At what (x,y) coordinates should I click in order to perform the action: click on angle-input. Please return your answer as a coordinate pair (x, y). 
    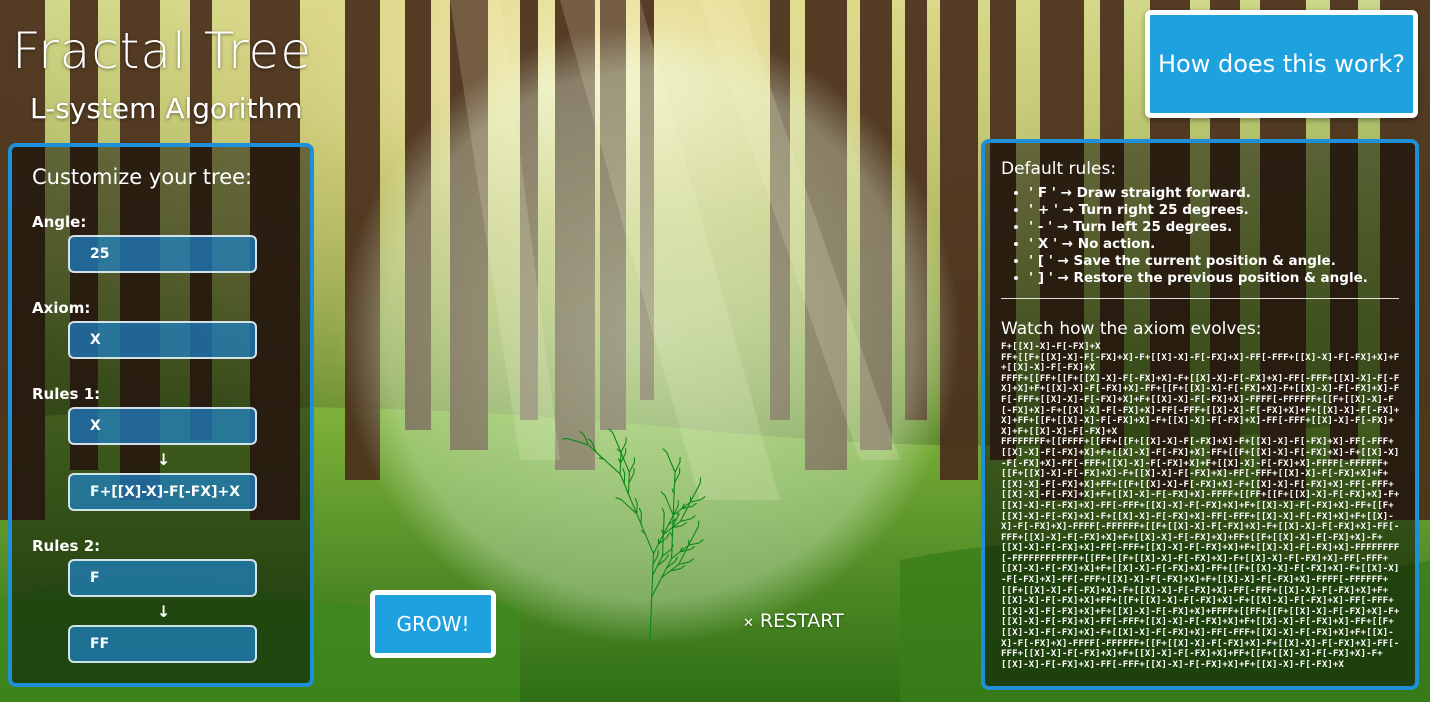
    Looking at the image, I should click on (162, 254).